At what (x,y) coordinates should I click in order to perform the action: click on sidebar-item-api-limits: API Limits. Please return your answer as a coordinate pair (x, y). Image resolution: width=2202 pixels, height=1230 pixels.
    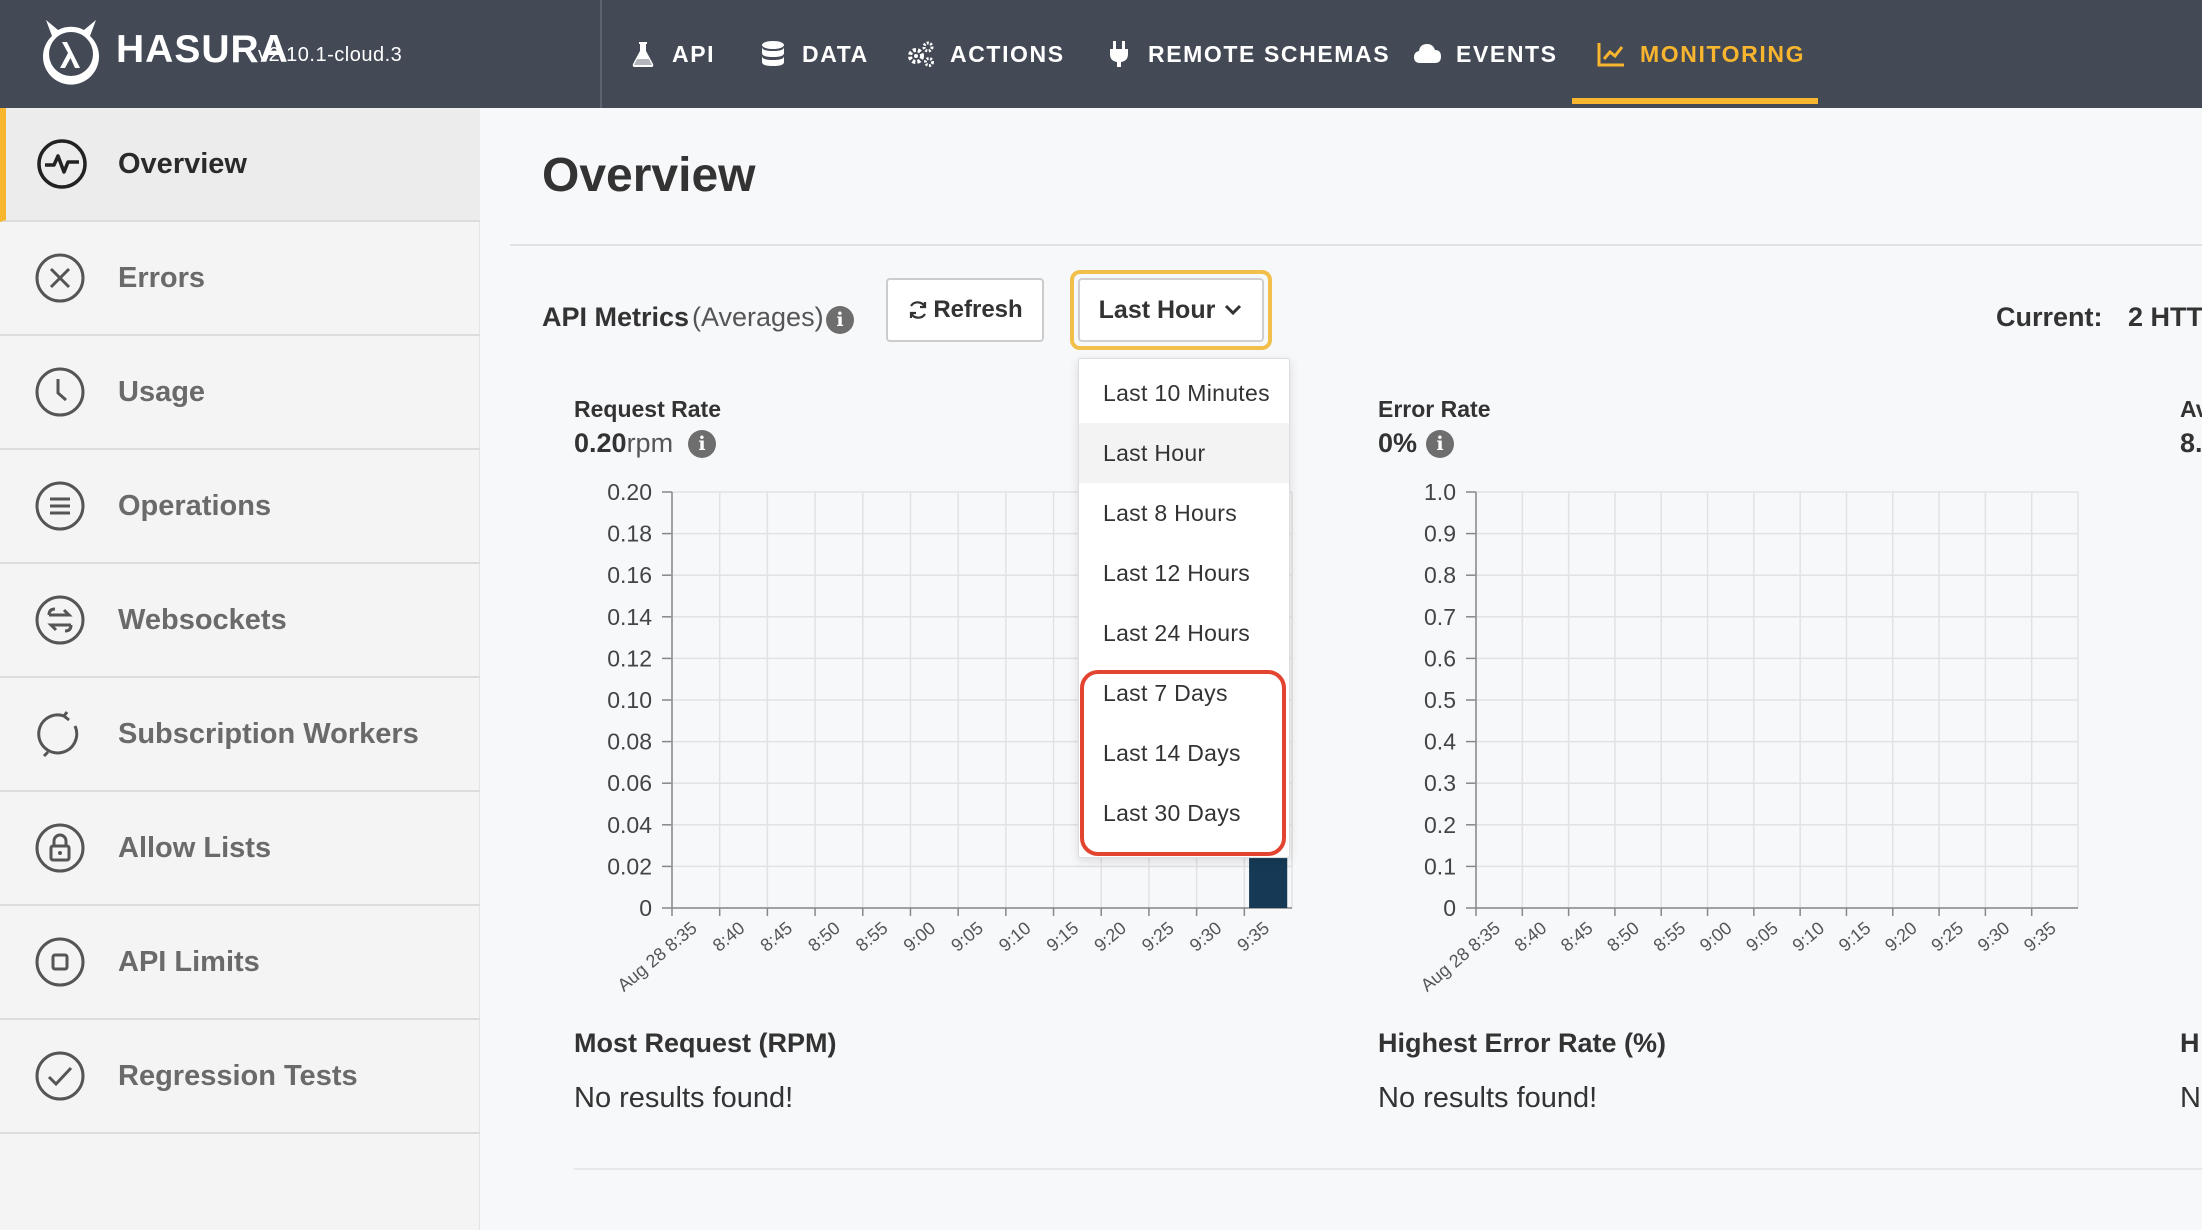
    Looking at the image, I should click on (240, 963).